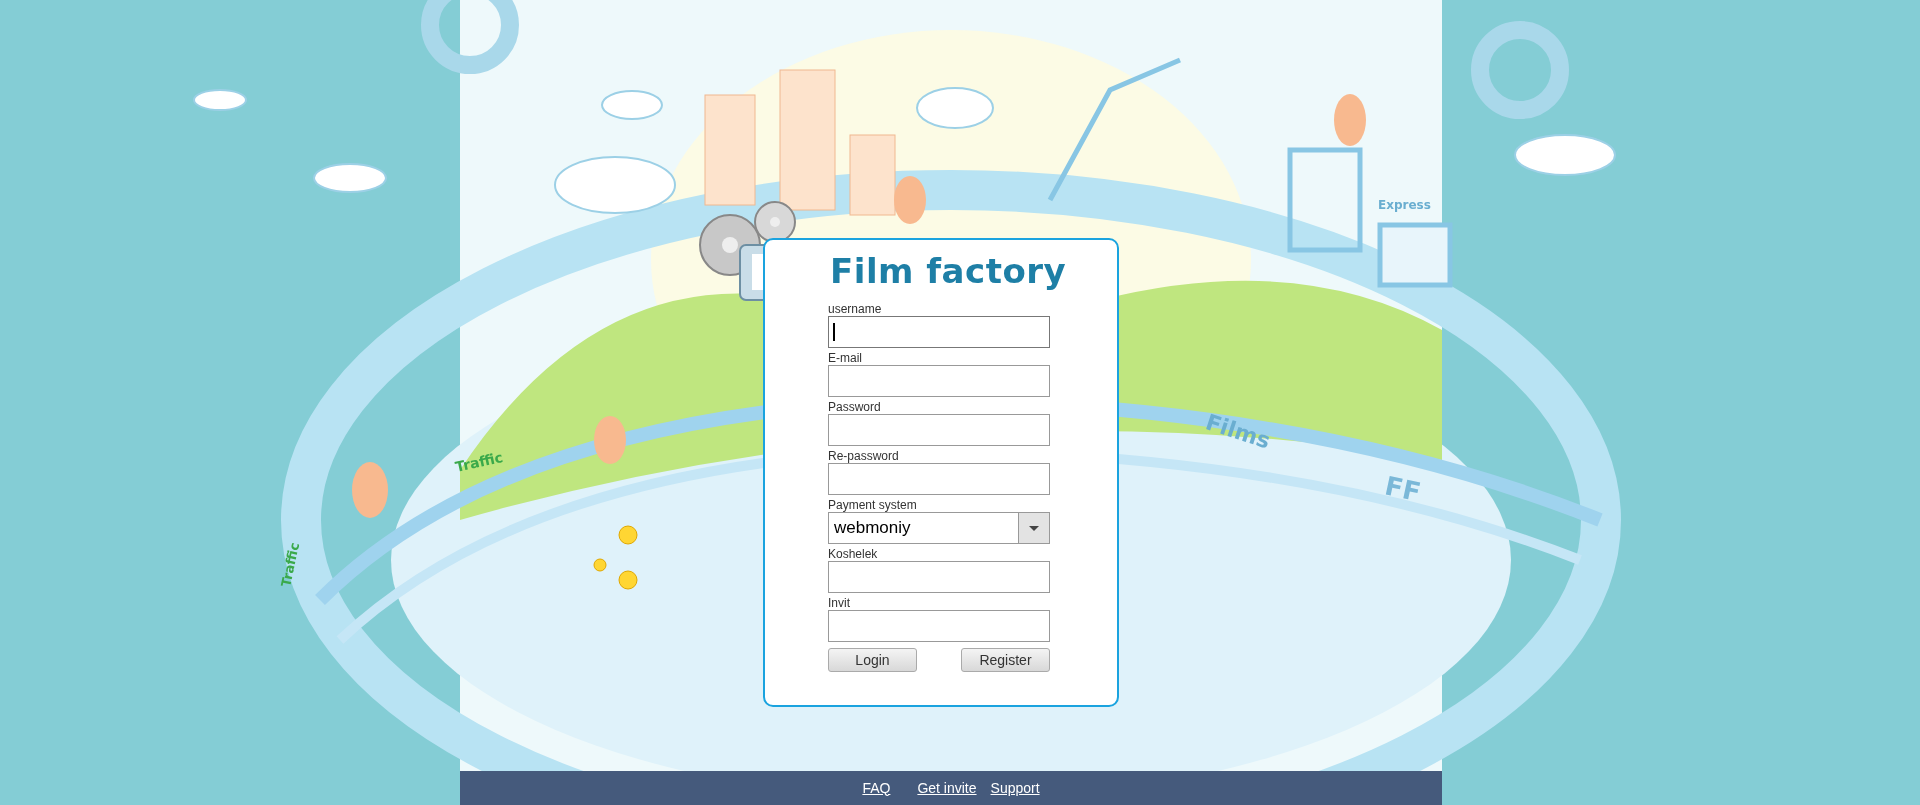  What do you see at coordinates (947, 788) in the screenshot?
I see `footer-link: Get invite` at bounding box center [947, 788].